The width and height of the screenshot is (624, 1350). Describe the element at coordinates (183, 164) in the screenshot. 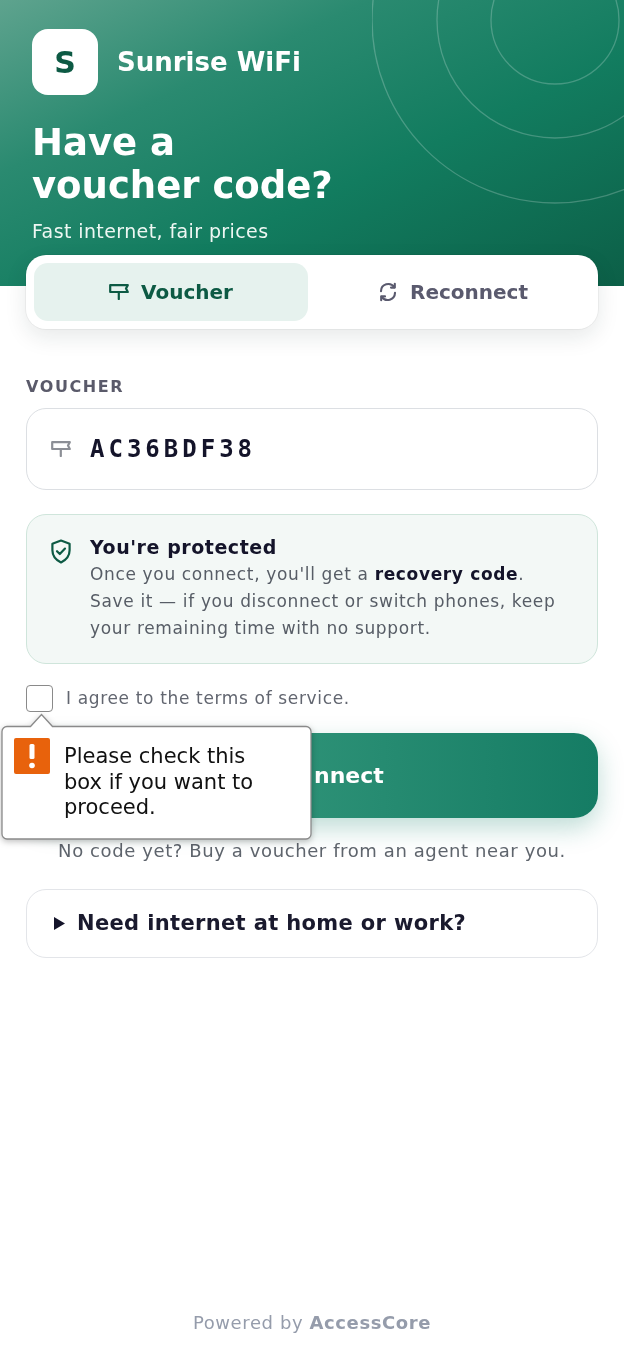

I see `page-title: Have a voucher code?` at that location.